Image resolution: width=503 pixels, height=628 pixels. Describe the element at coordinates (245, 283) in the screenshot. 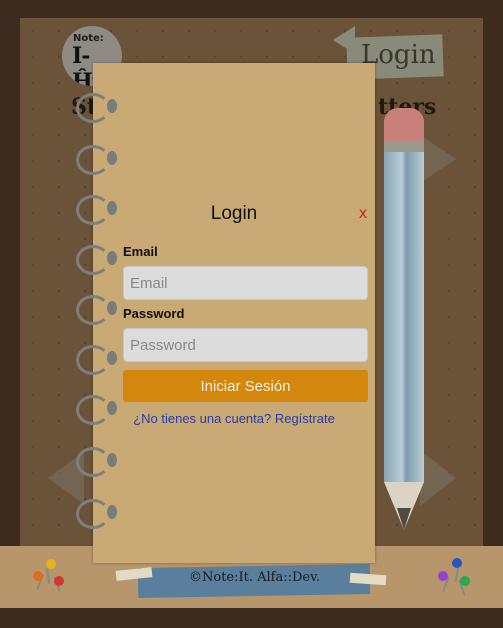

I see `email-field` at that location.